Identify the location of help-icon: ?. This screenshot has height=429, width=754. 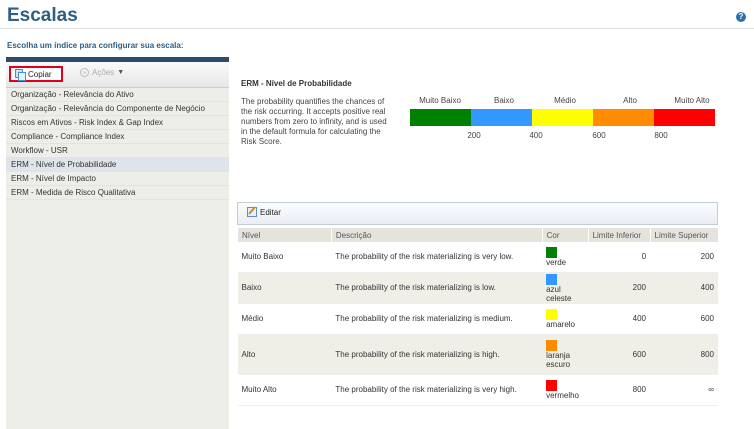
(741, 17).